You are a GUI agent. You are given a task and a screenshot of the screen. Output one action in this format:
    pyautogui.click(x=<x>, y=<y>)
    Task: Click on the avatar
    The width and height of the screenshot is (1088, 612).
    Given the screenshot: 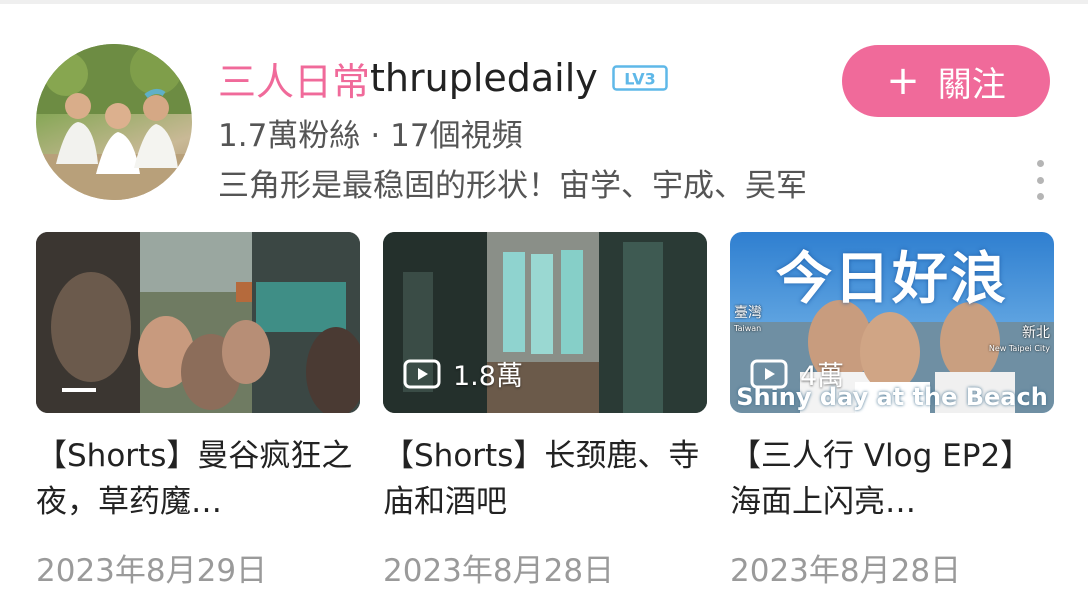 What is the action you would take?
    pyautogui.click(x=114, y=122)
    